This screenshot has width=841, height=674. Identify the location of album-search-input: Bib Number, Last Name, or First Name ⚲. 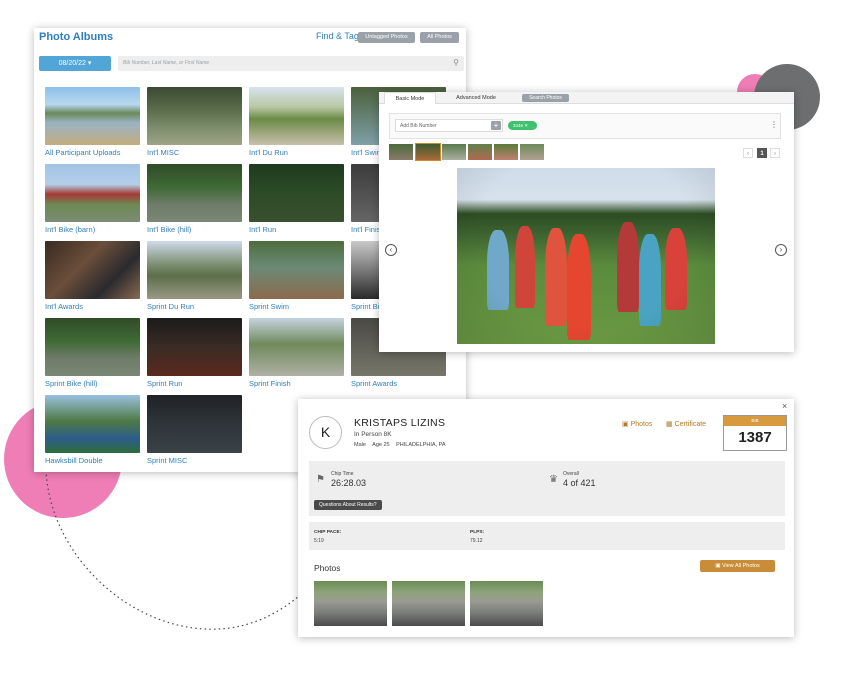
(291, 63).